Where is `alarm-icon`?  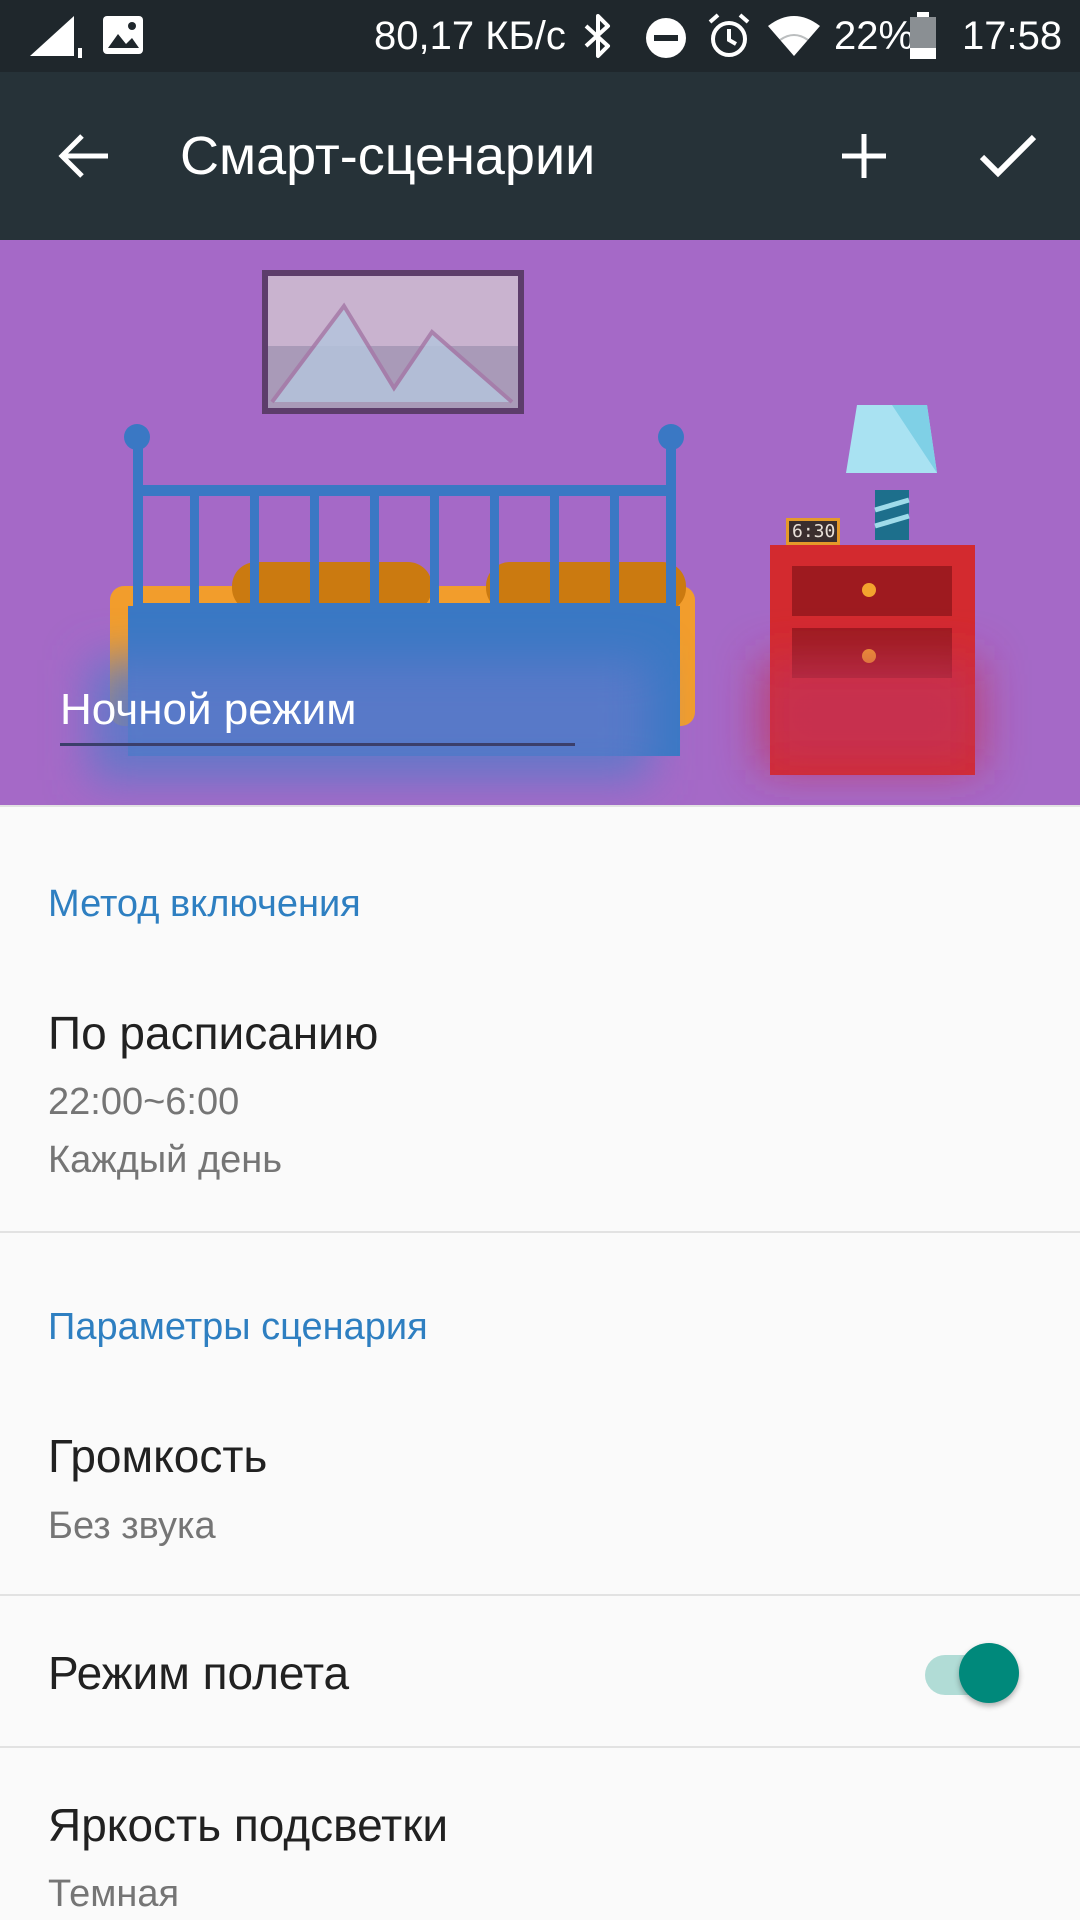
alarm-icon is located at coordinates (729, 35).